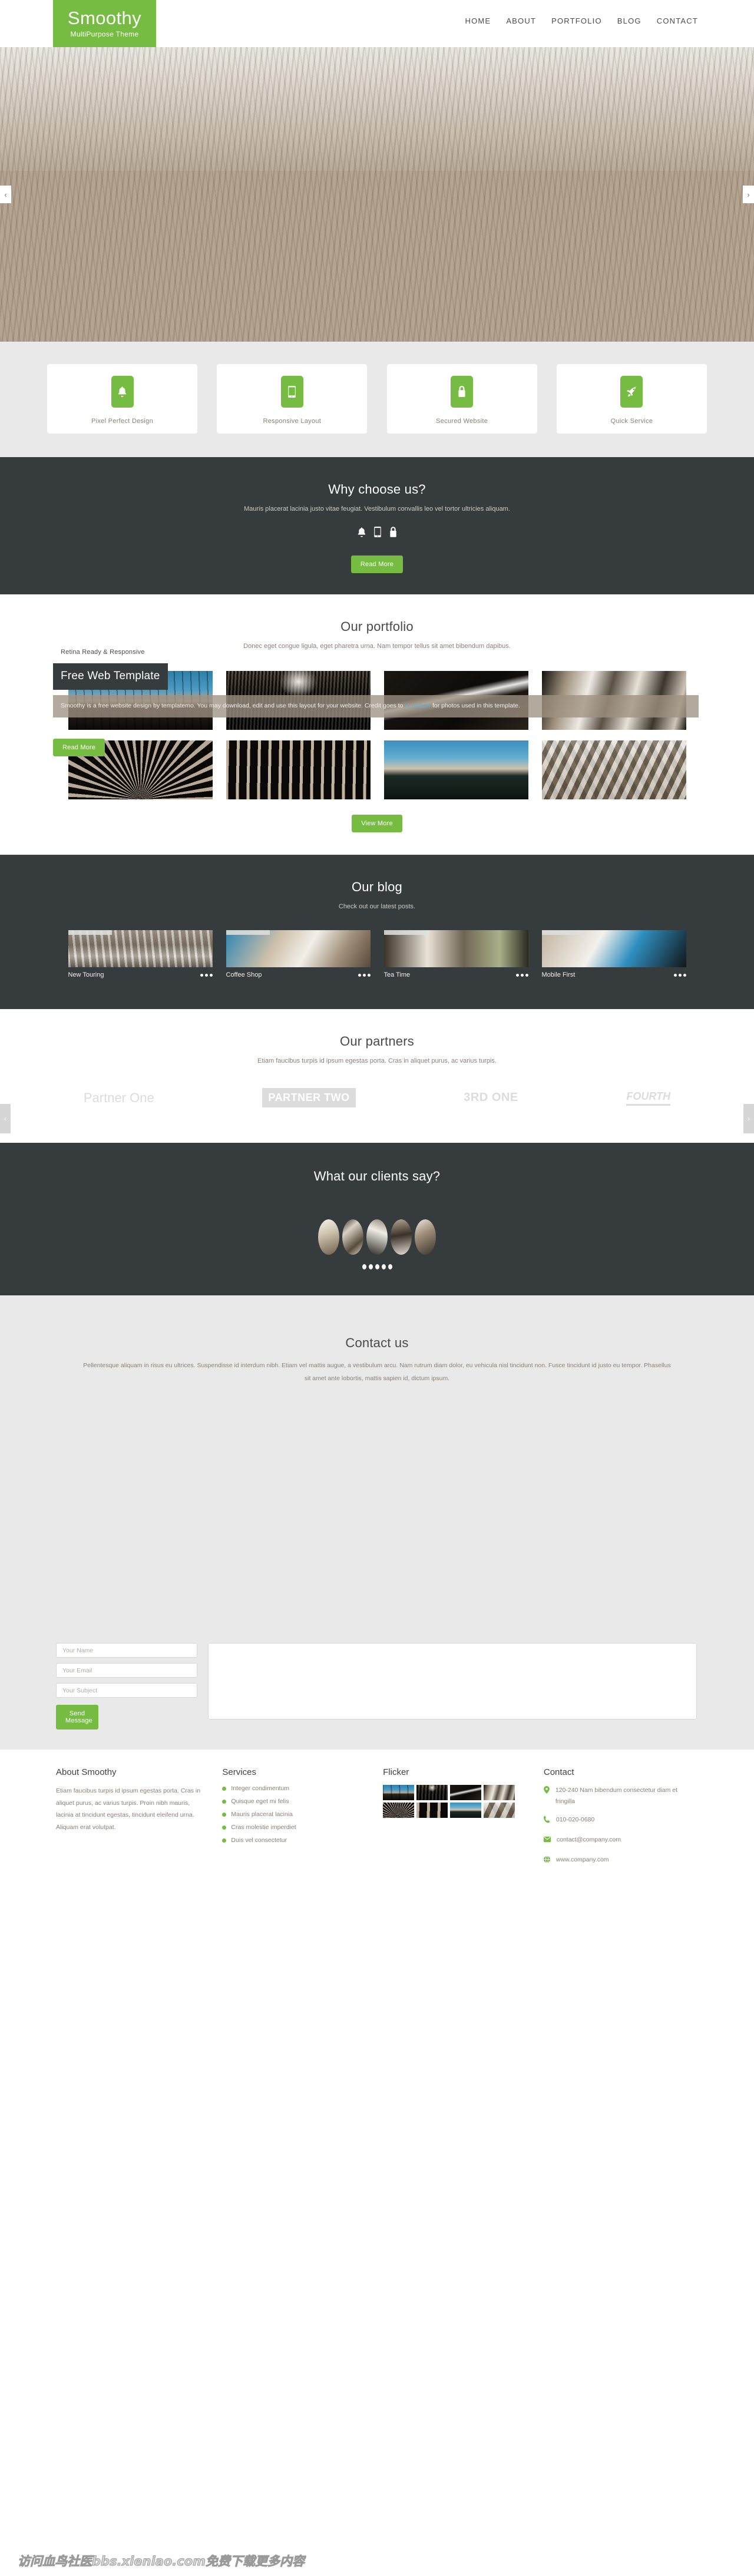  Describe the element at coordinates (559, 974) in the screenshot. I see `blog-post-title: Mobile First` at that location.